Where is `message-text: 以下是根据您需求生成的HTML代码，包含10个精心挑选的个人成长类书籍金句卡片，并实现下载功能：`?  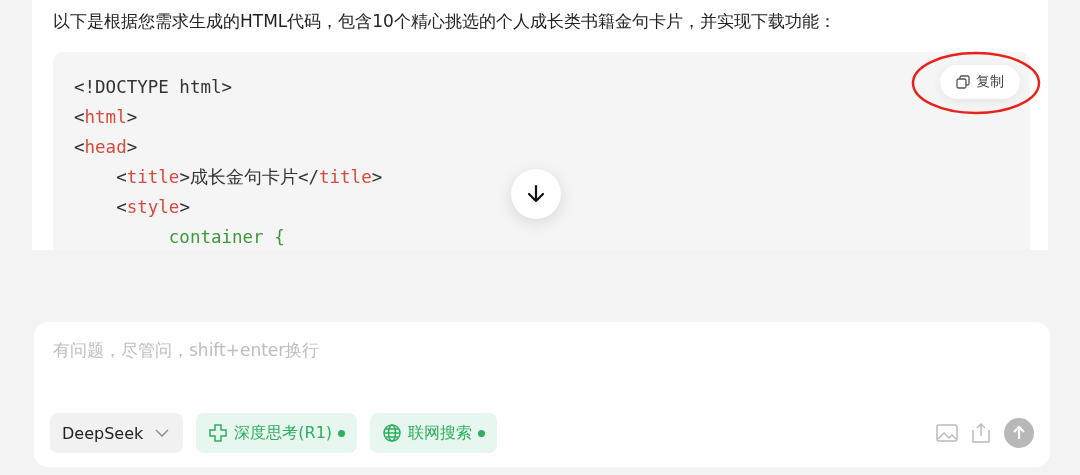 message-text: 以下是根据您需求生成的HTML代码，包含10个精心挑选的个人成长类书籍金句卡片，并实现下载功能： is located at coordinates (445, 21).